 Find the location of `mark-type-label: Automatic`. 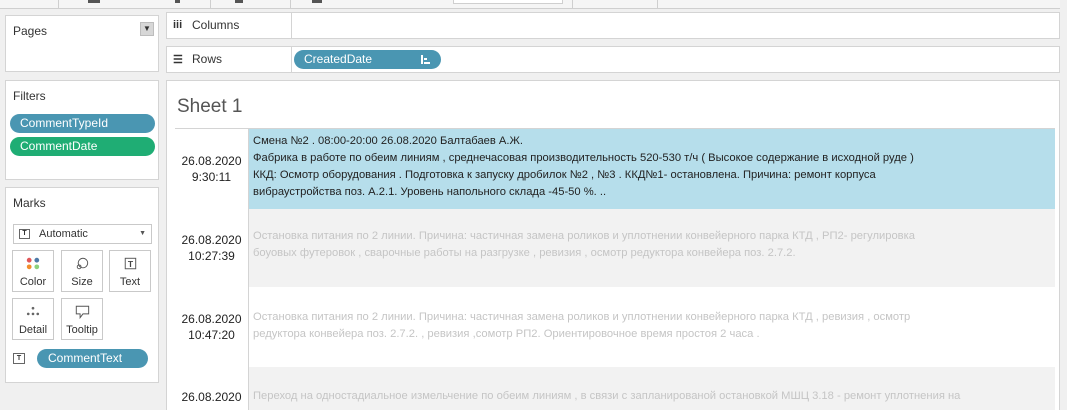

mark-type-label: Automatic is located at coordinates (63, 234).